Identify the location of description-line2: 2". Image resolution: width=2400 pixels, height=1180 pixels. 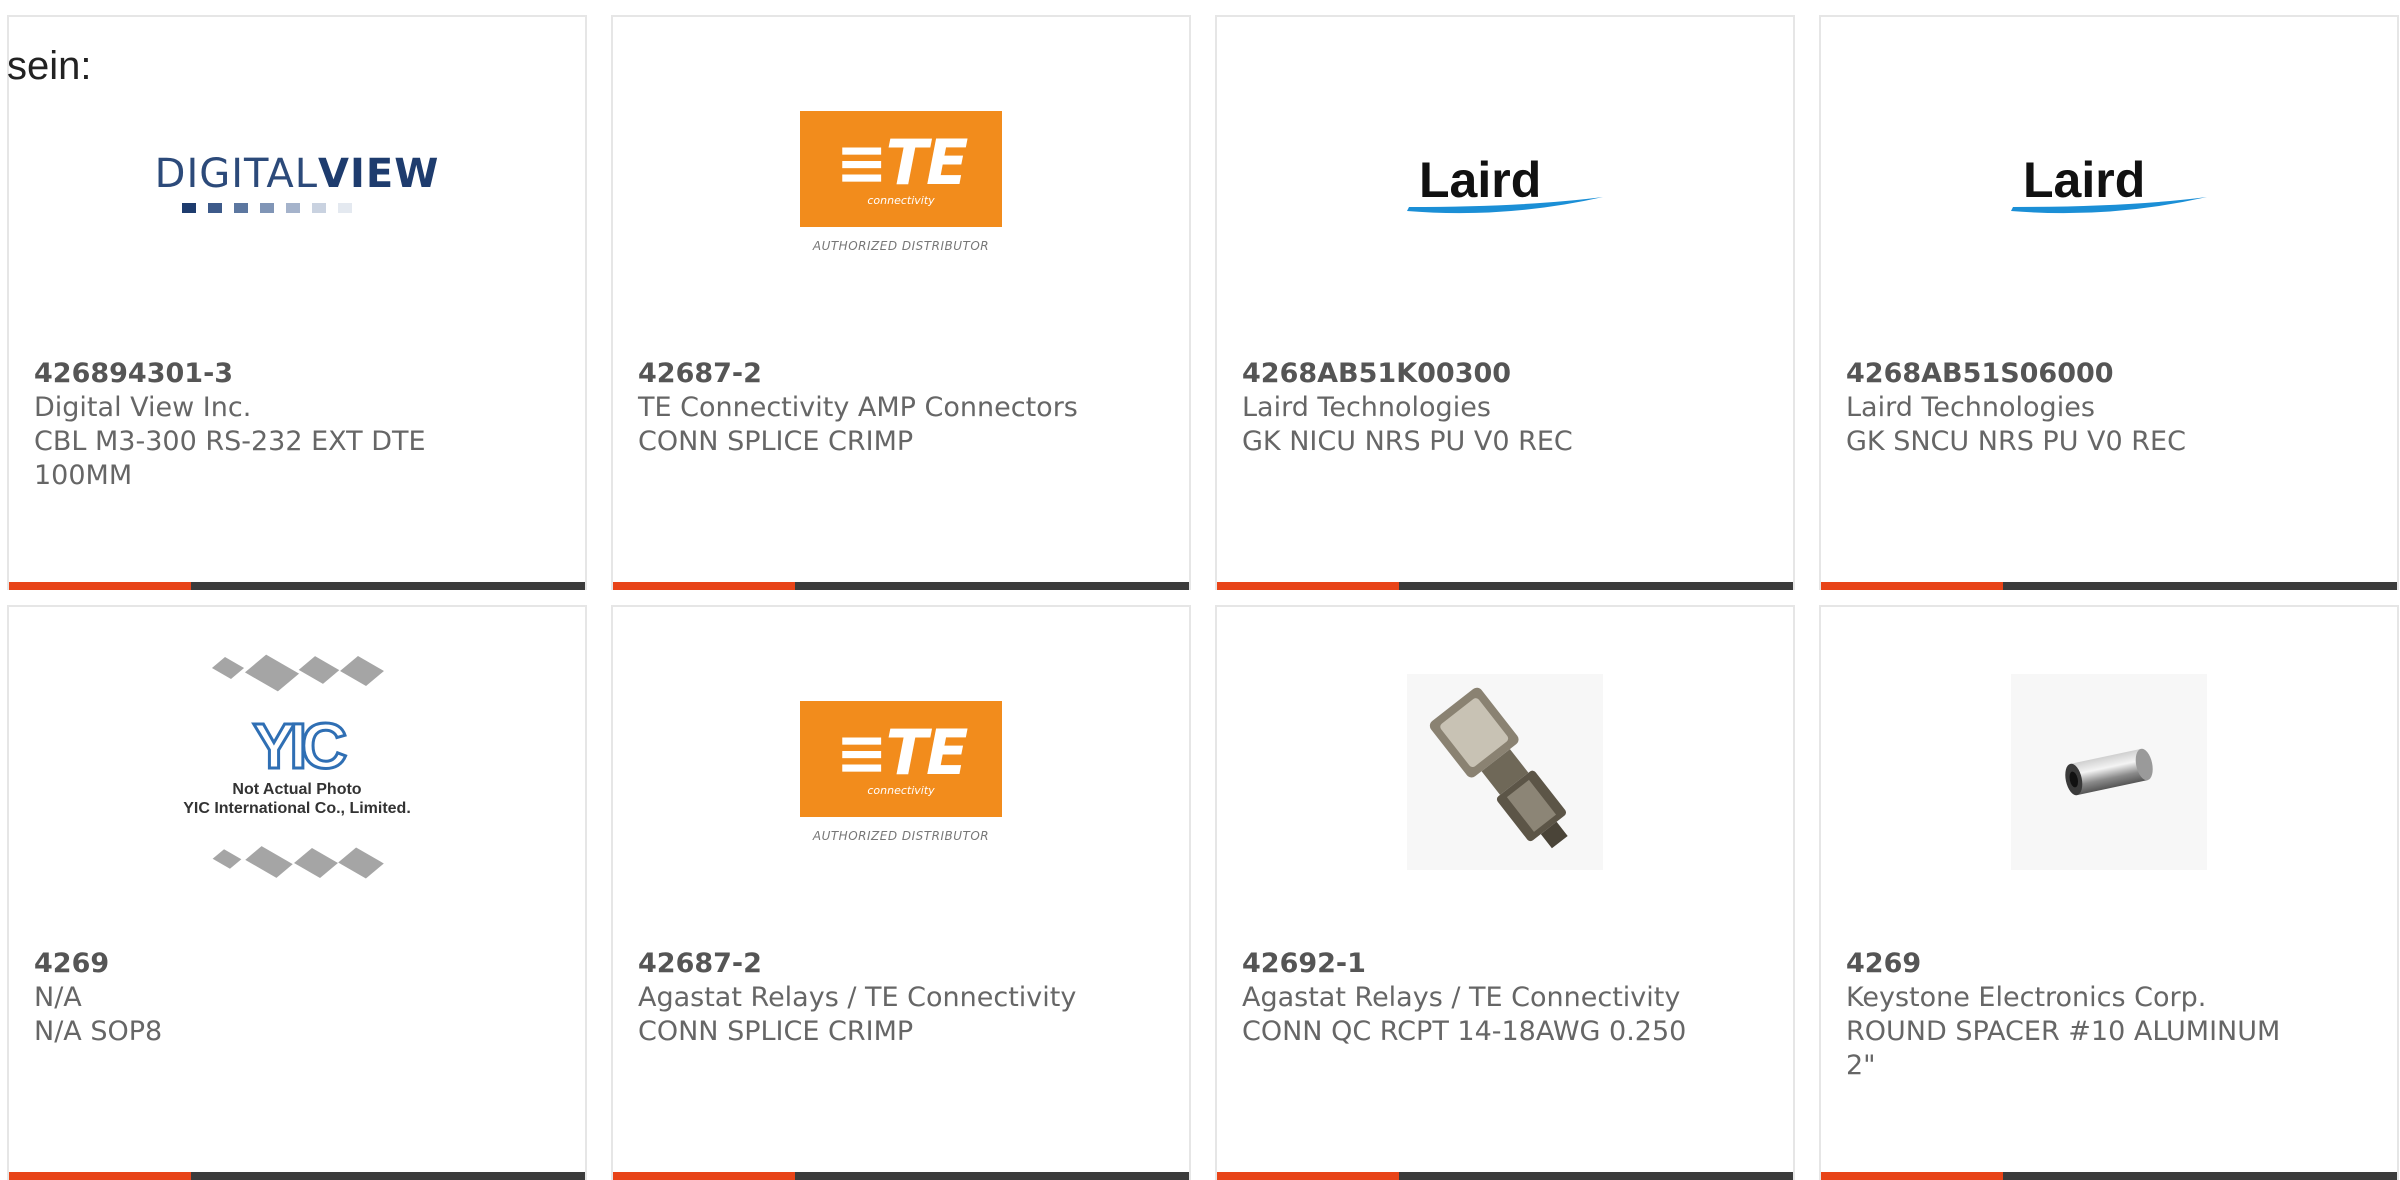
(1861, 1065).